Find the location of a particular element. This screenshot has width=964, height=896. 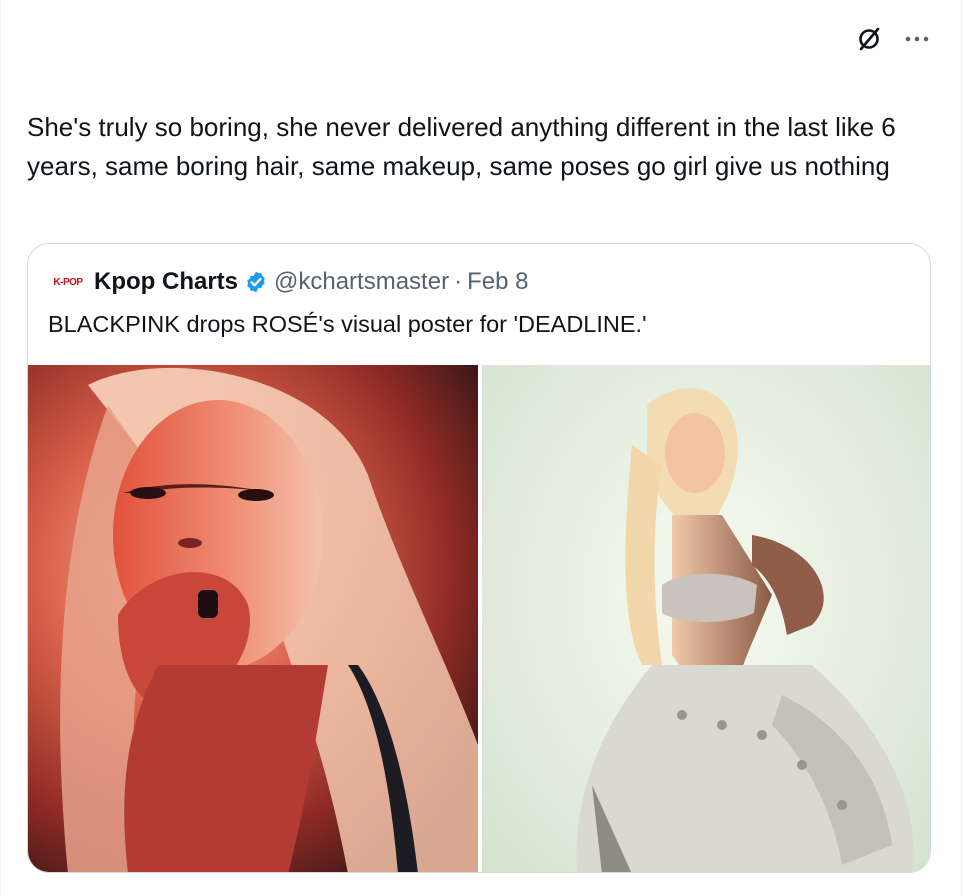

tweet-actions-top is located at coordinates (893, 39).